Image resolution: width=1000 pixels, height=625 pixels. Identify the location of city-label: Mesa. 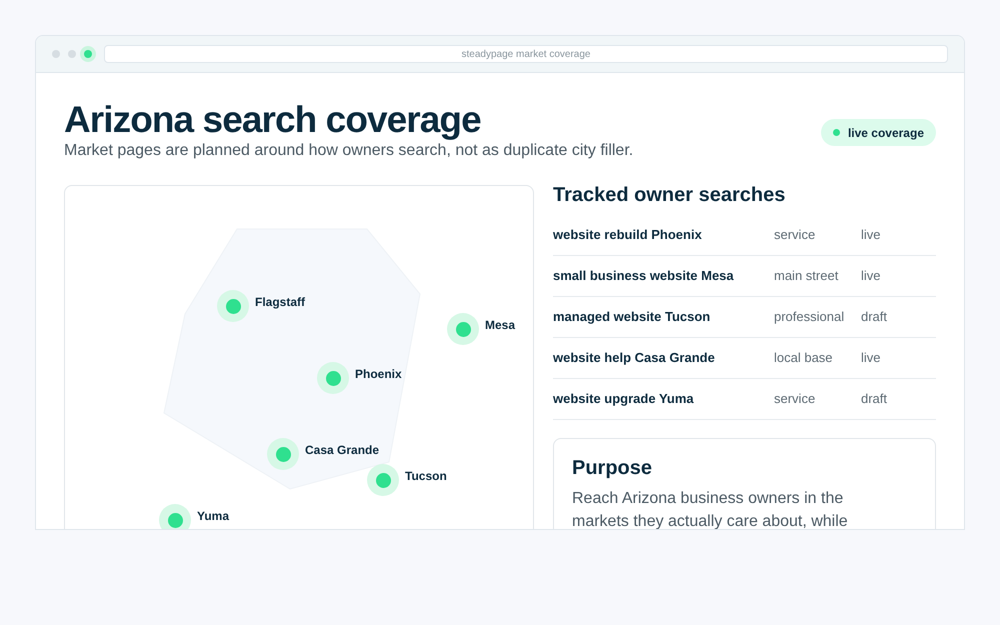
(500, 325).